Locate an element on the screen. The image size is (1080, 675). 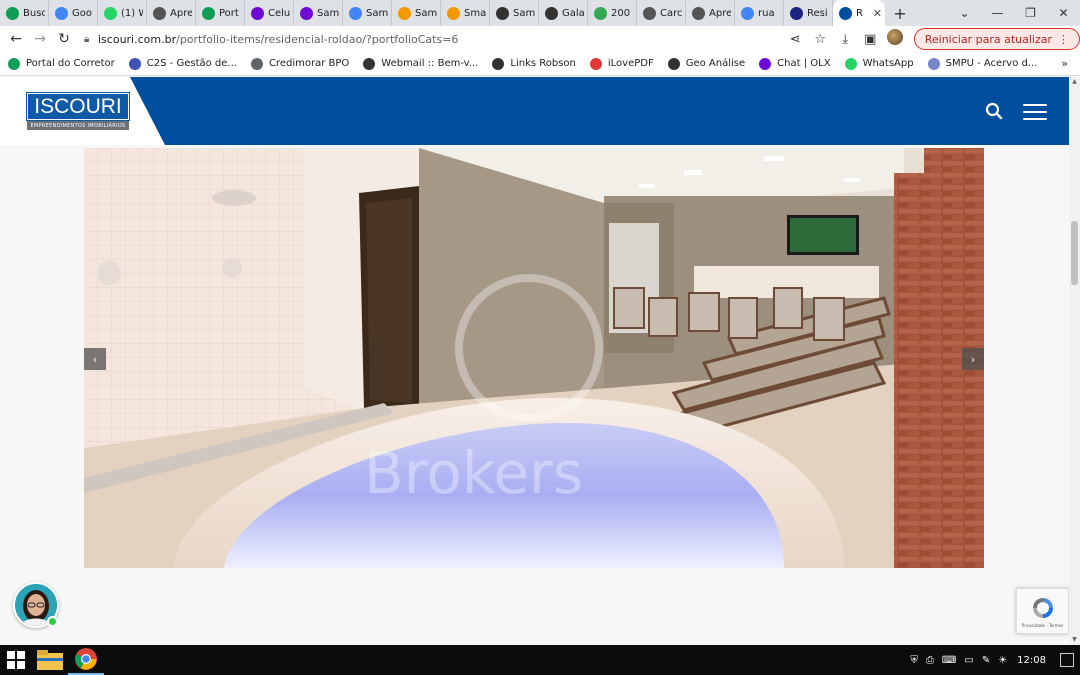
browser-tab: R ✕ is located at coordinates (859, 13).